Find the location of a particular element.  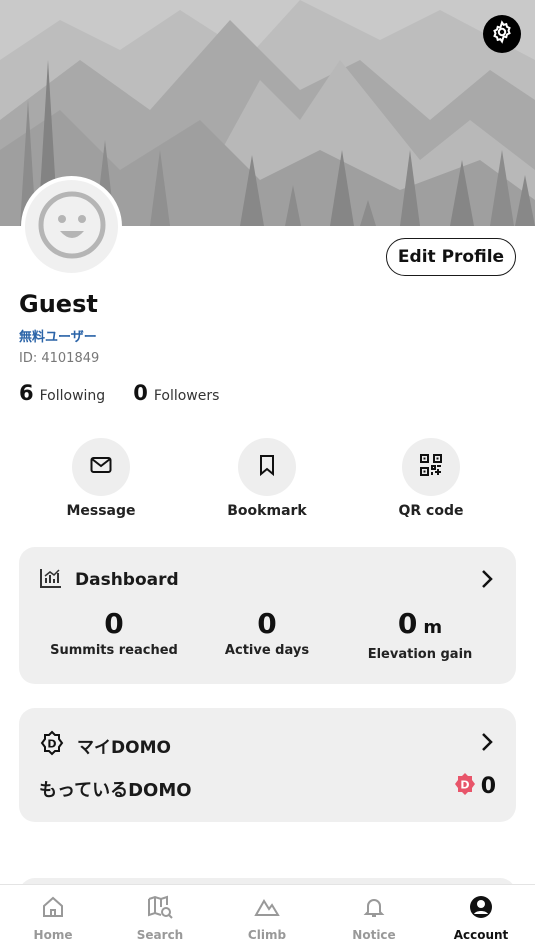

active-days-label: Active days is located at coordinates (267, 650).